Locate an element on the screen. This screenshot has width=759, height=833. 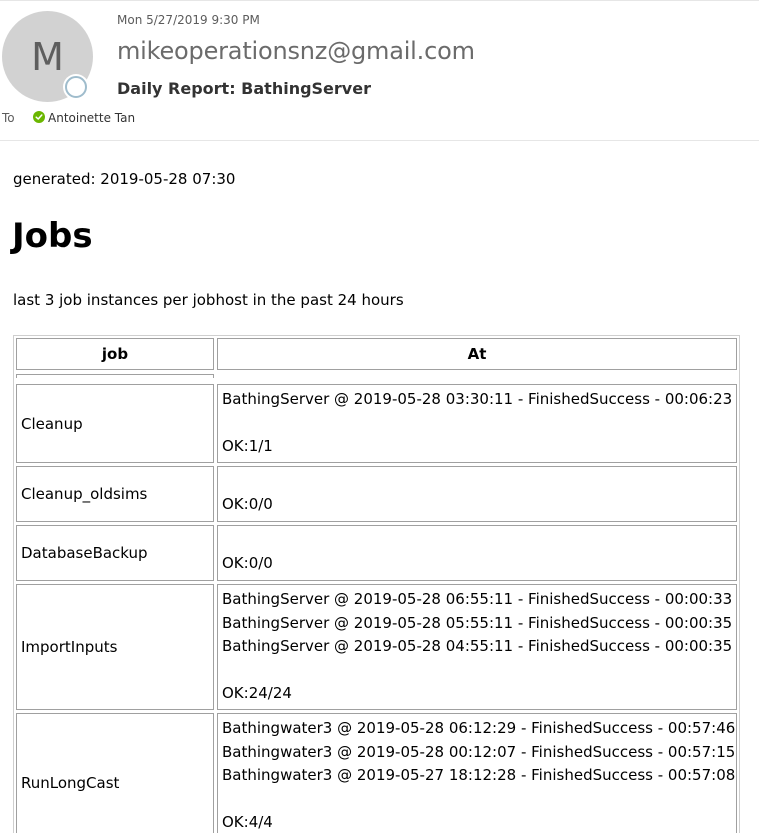
column-header-job: job is located at coordinates (115, 354).